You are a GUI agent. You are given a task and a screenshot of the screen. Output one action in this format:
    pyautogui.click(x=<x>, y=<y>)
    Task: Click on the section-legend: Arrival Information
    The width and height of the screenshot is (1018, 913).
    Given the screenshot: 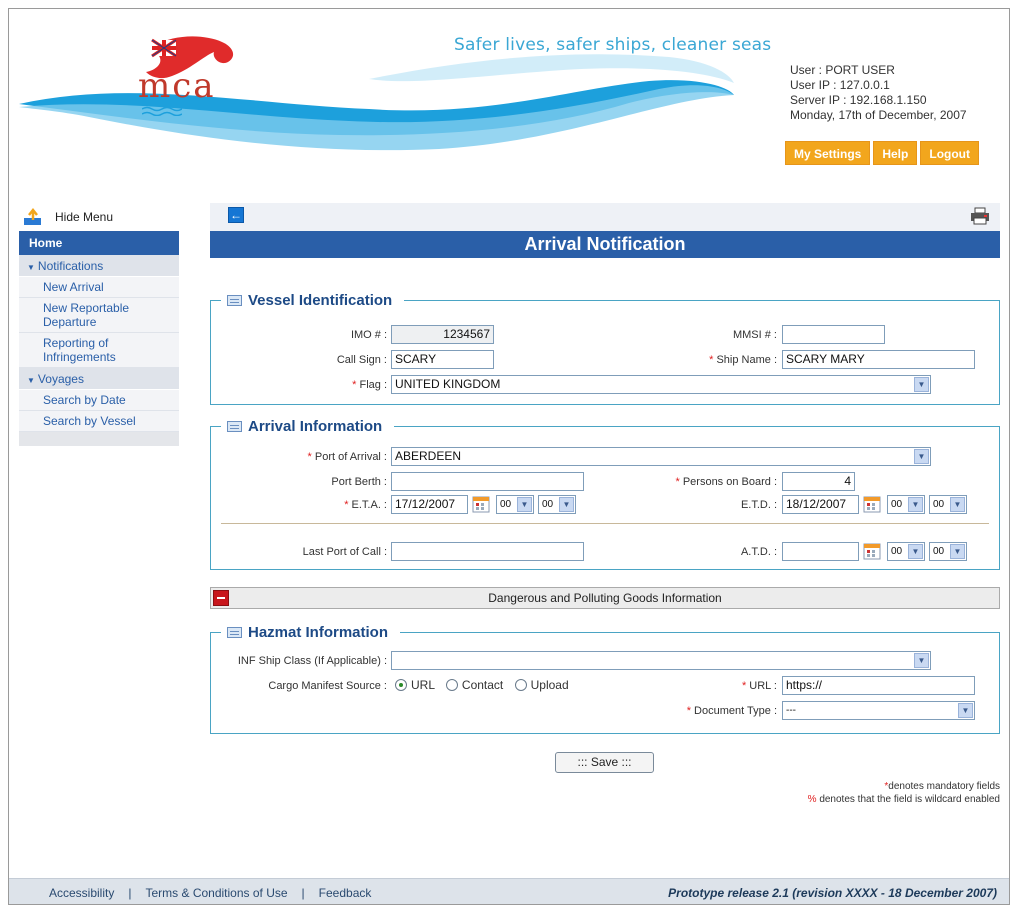 What is the action you would take?
    pyautogui.click(x=307, y=426)
    